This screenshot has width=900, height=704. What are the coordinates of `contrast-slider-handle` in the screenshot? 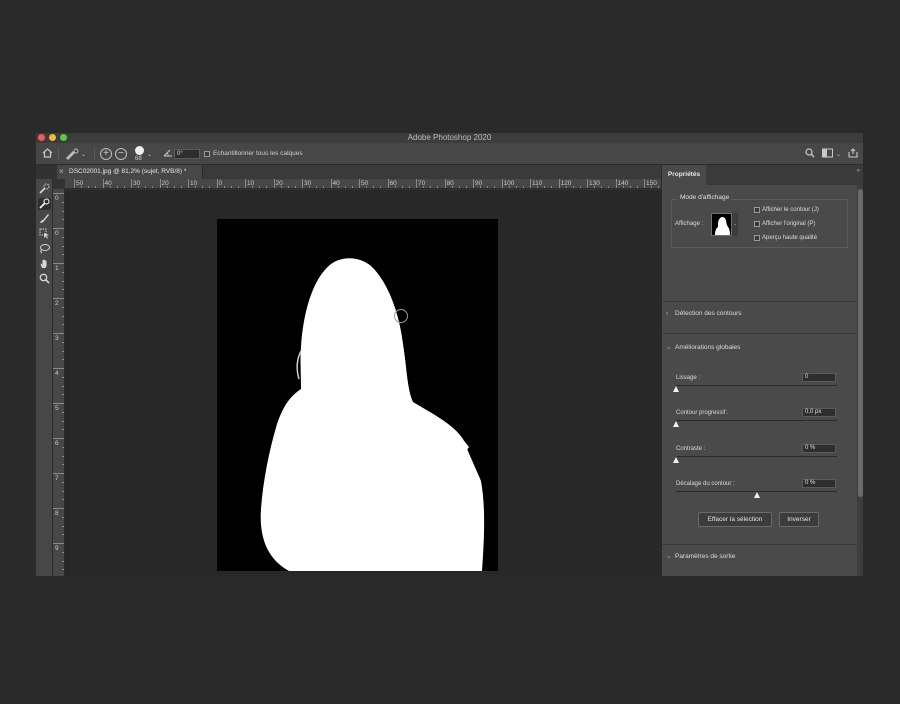 It's located at (676, 460).